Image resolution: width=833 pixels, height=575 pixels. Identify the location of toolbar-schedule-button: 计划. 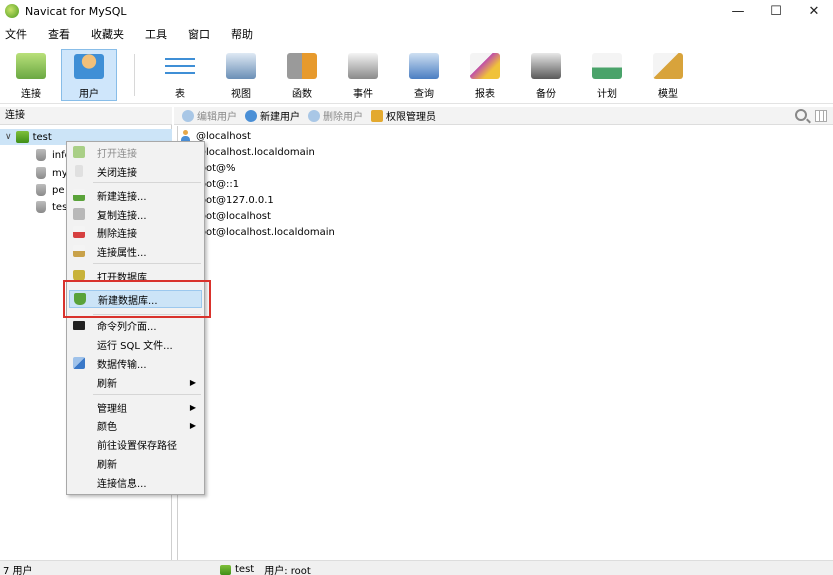
(607, 75).